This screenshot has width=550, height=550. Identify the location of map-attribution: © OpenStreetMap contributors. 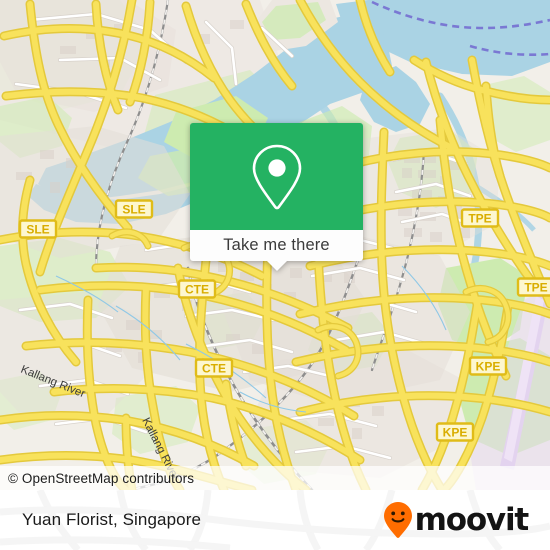
(275, 478).